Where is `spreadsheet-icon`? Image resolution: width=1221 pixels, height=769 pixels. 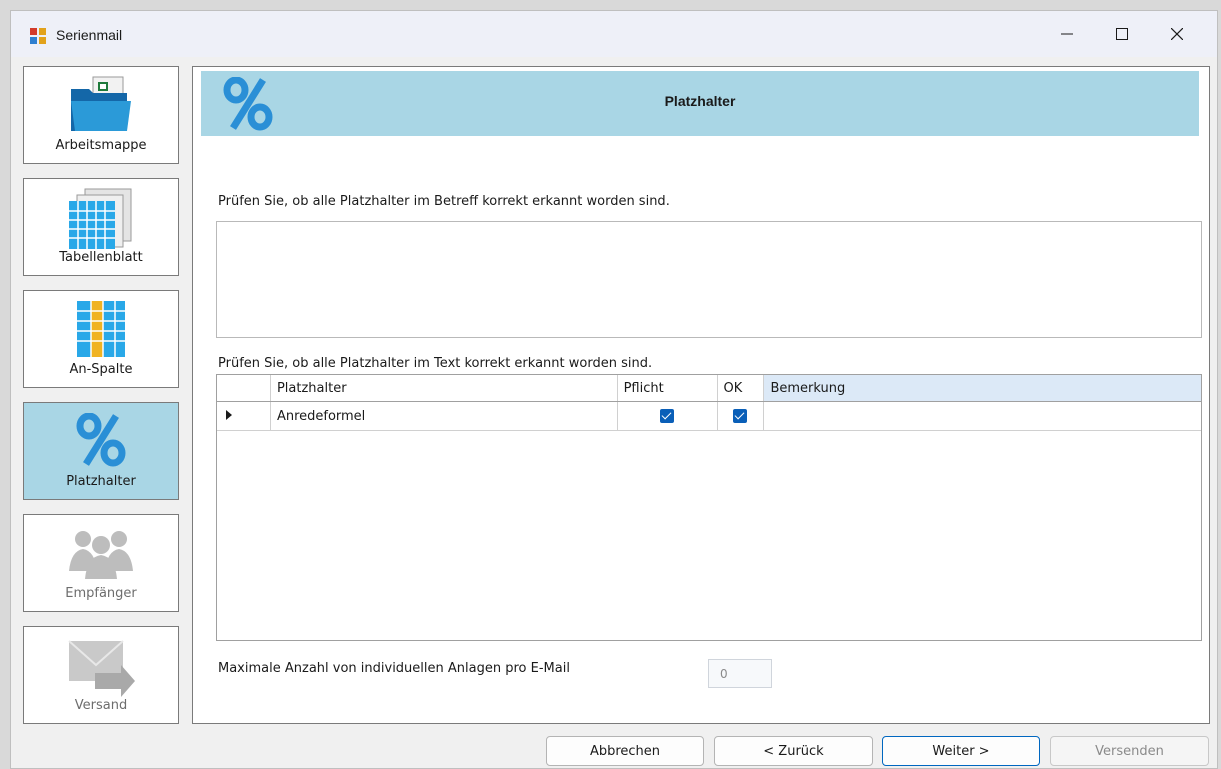
spreadsheet-icon is located at coordinates (100, 218).